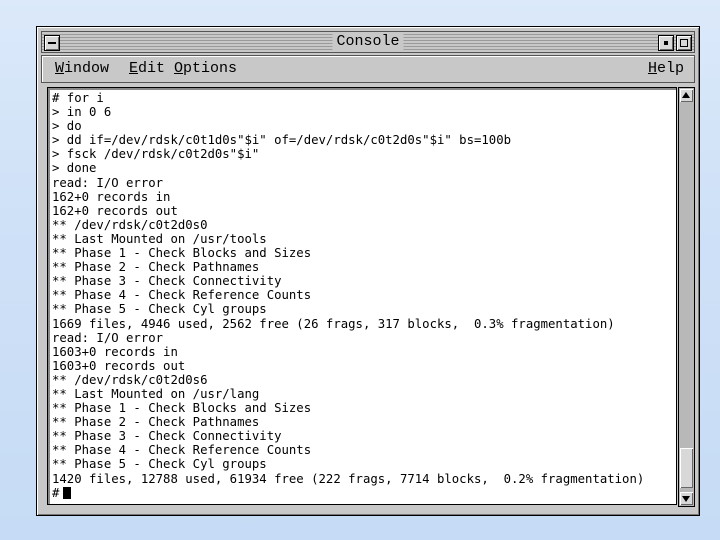 The width and height of the screenshot is (720, 540). I want to click on console-line: 162+0 records in, so click(111, 196).